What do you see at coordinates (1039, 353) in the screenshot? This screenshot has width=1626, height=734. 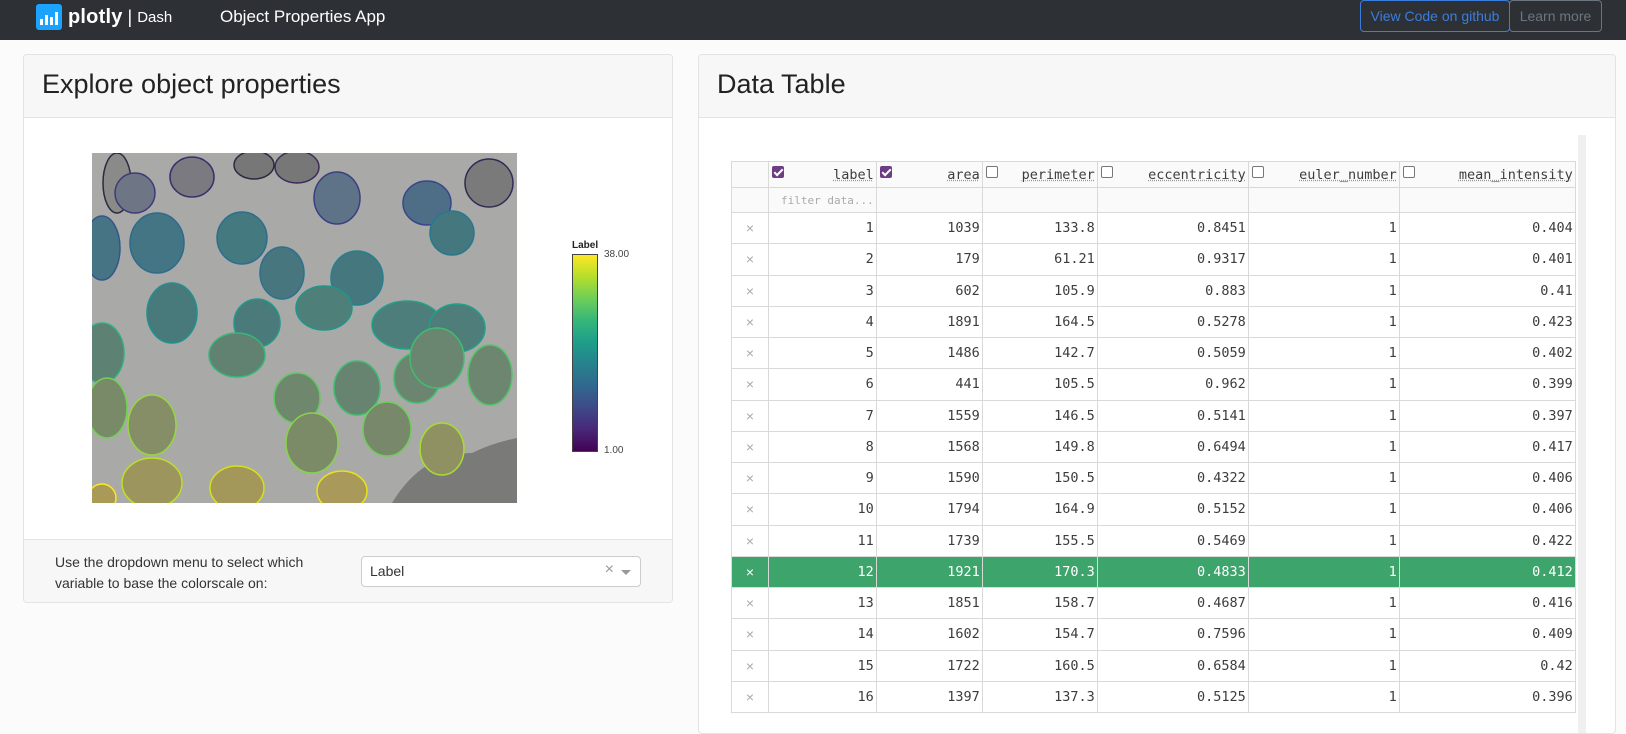 I see `table-cell: 142.7` at bounding box center [1039, 353].